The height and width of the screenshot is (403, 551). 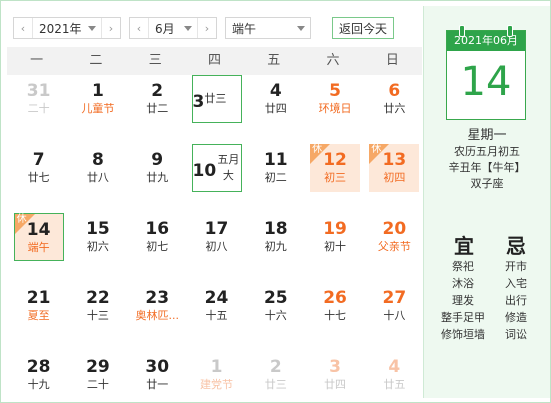 What do you see at coordinates (60, 28) in the screenshot?
I see `year-value: 2021年` at bounding box center [60, 28].